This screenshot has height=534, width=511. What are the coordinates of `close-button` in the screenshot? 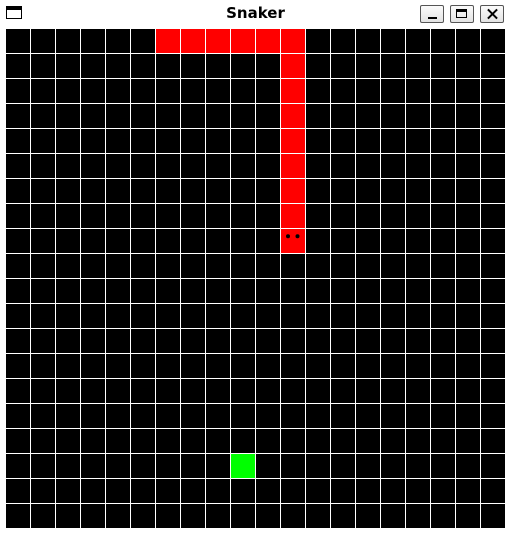 It's located at (492, 14).